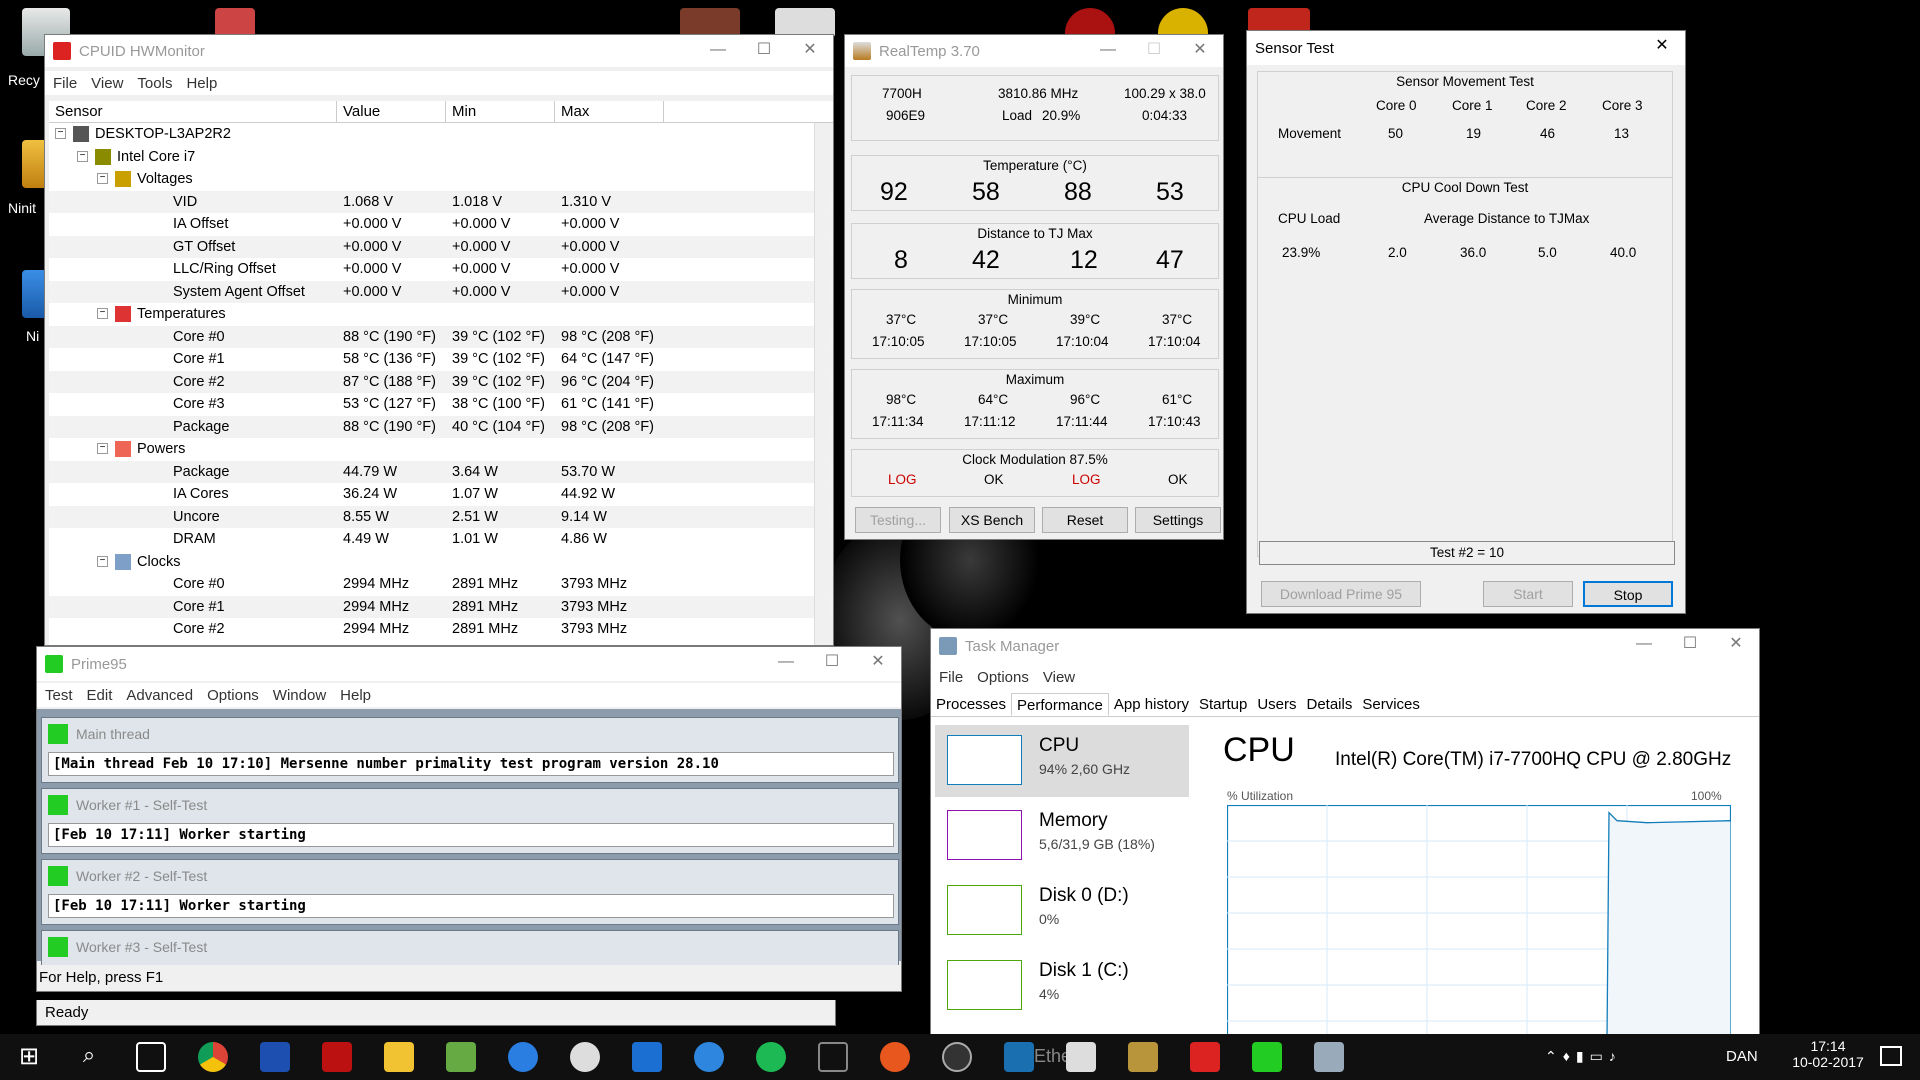 The image size is (1920, 1080). I want to click on sensor-row: GT Offset +0.000 V +0.000 V +0.000 V, so click(441, 246).